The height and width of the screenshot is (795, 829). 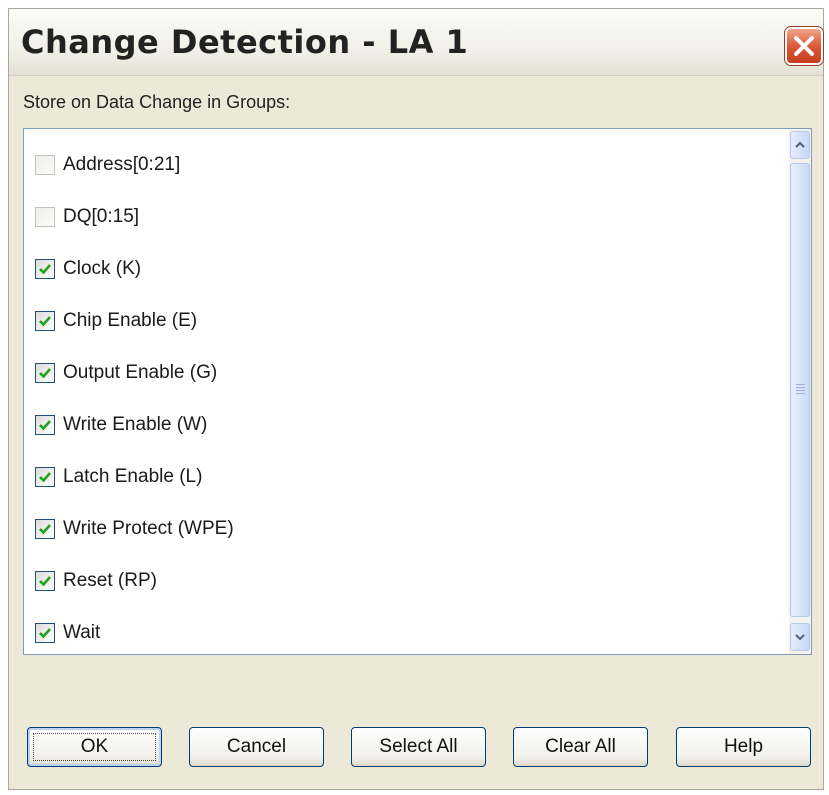 I want to click on list-item-label: Reset (RP), so click(x=110, y=580).